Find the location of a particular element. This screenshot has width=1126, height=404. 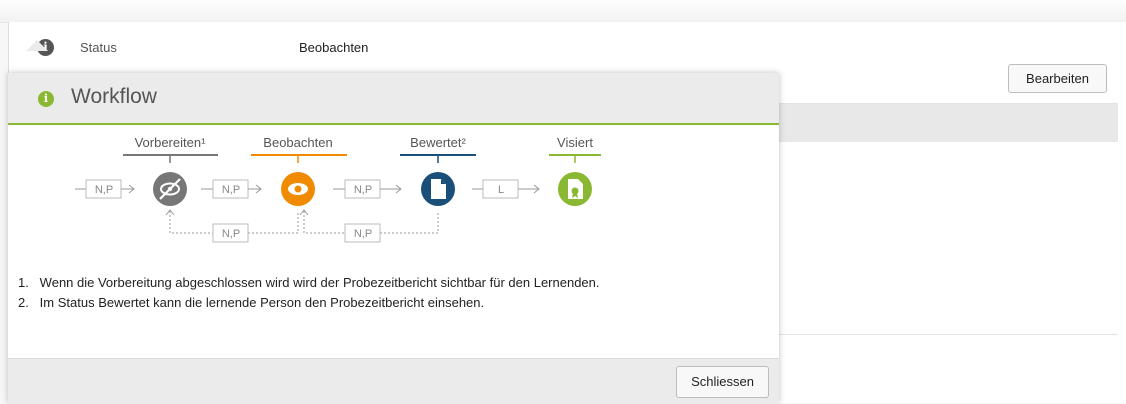

edit-button: Bearbeiten is located at coordinates (1057, 78).